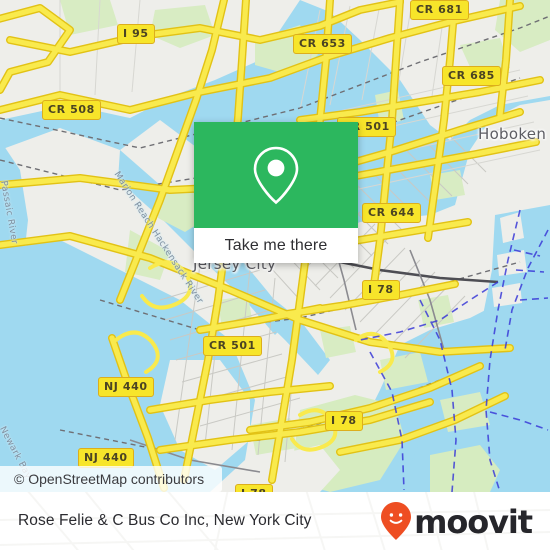 This screenshot has height=550, width=550. What do you see at coordinates (136, 34) in the screenshot?
I see `highway-shield: I 95` at bounding box center [136, 34].